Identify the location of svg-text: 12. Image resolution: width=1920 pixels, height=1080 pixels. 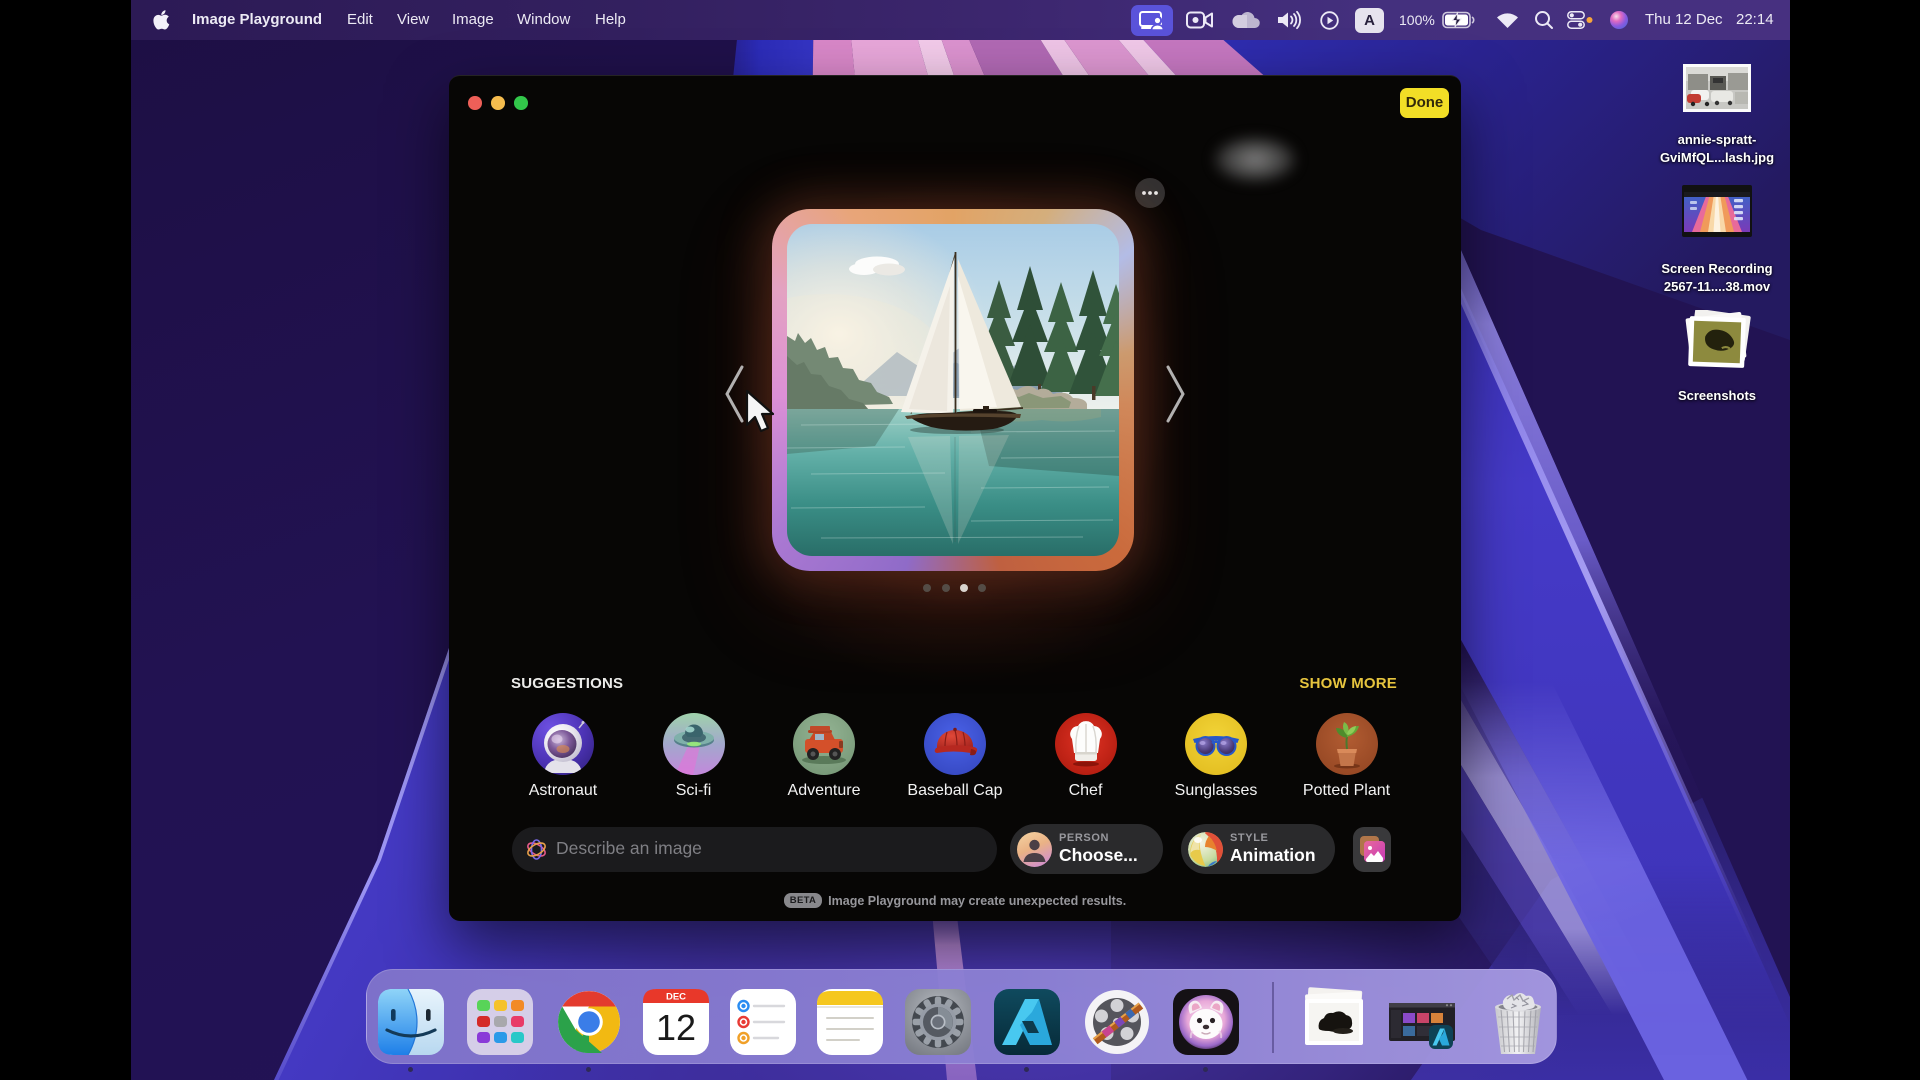
(676, 1027).